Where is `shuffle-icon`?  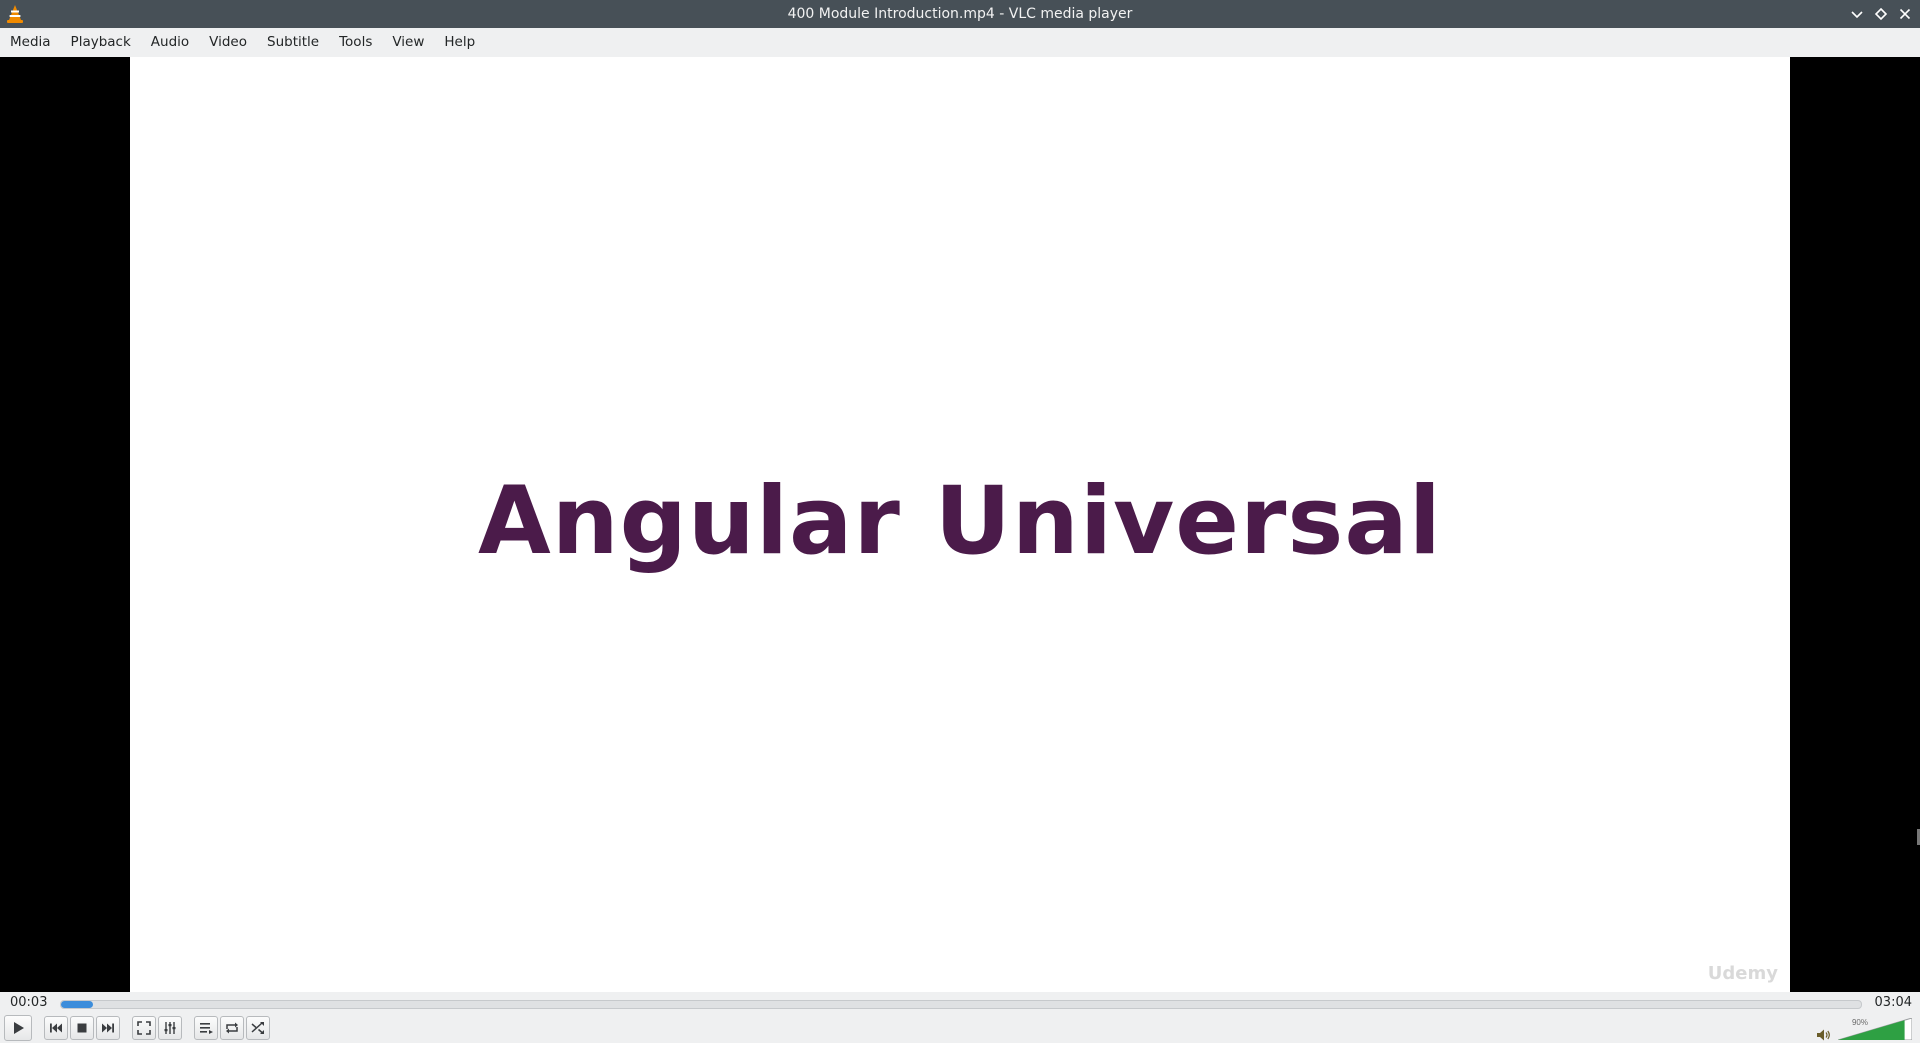 shuffle-icon is located at coordinates (257, 1028).